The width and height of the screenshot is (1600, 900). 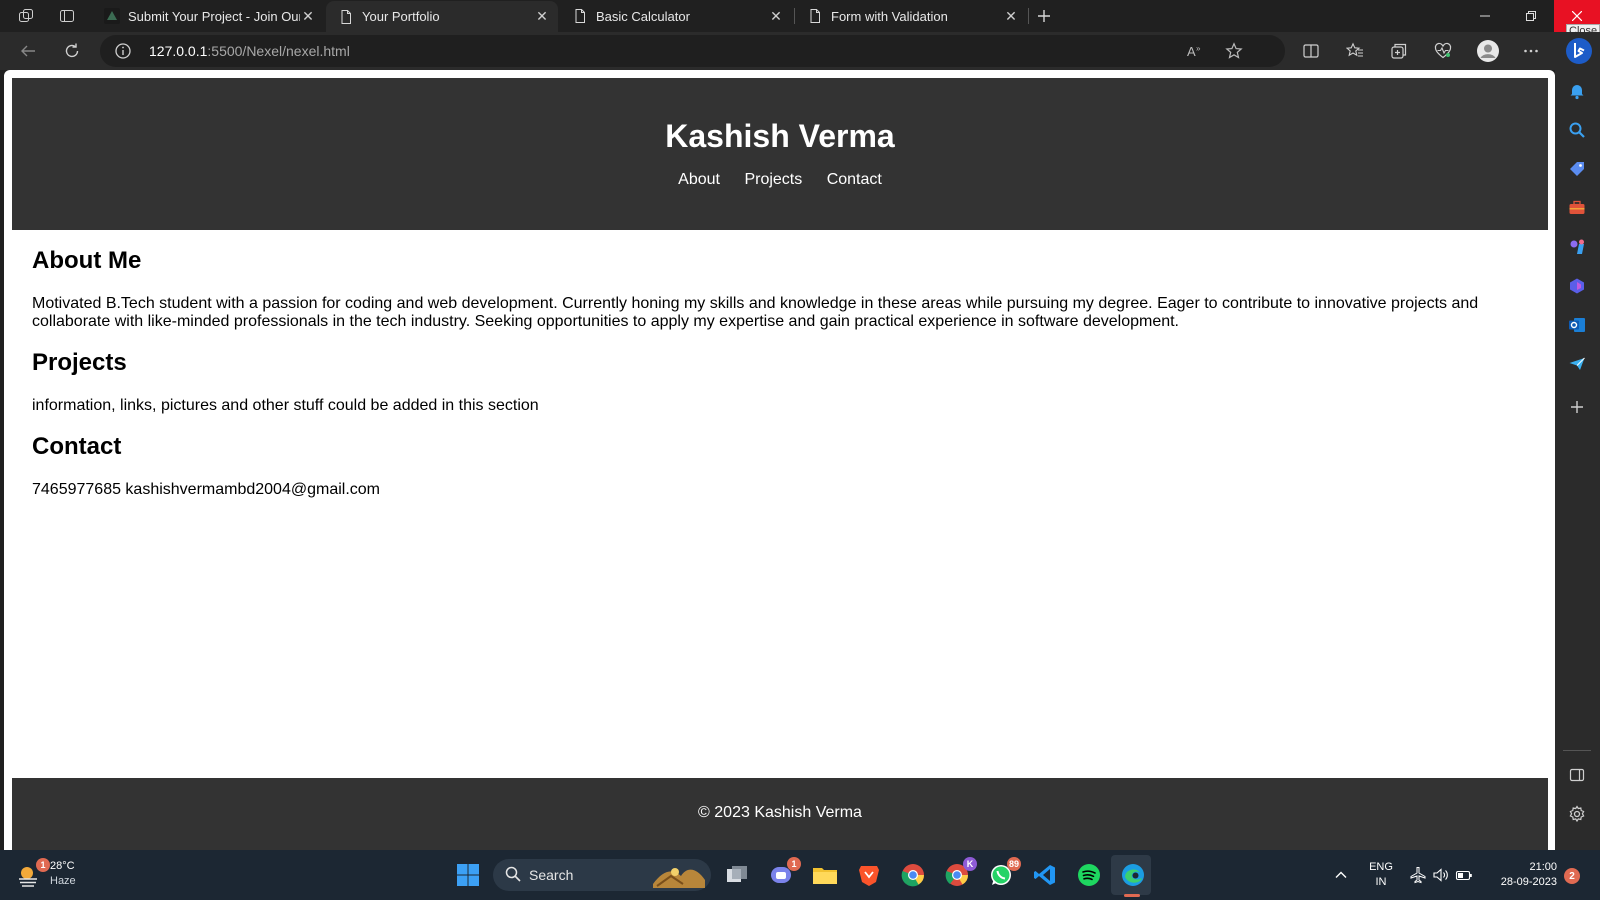 I want to click on new-tab-icon, so click(x=1044, y=16).